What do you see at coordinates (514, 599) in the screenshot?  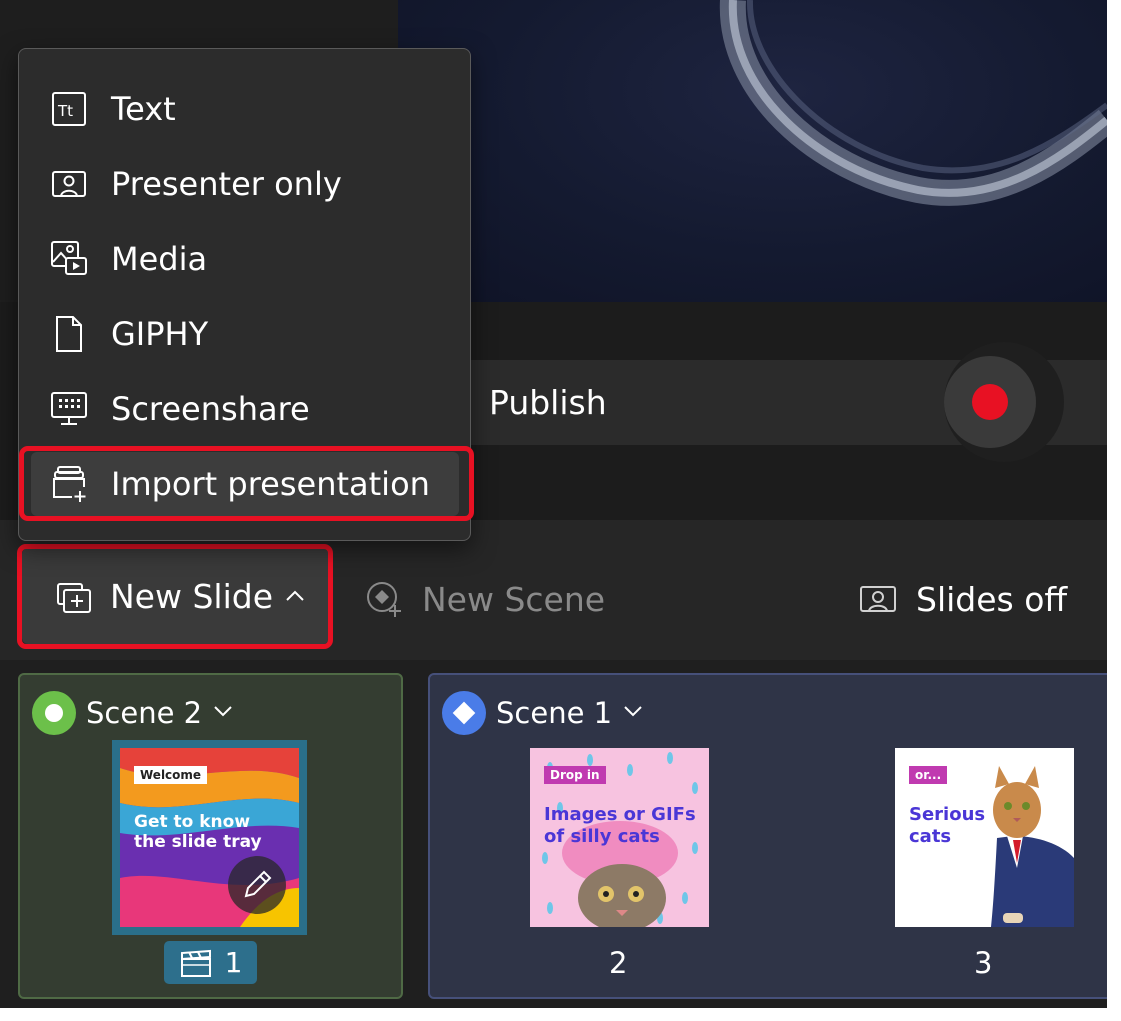 I see `new-scene-label: New Scene` at bounding box center [514, 599].